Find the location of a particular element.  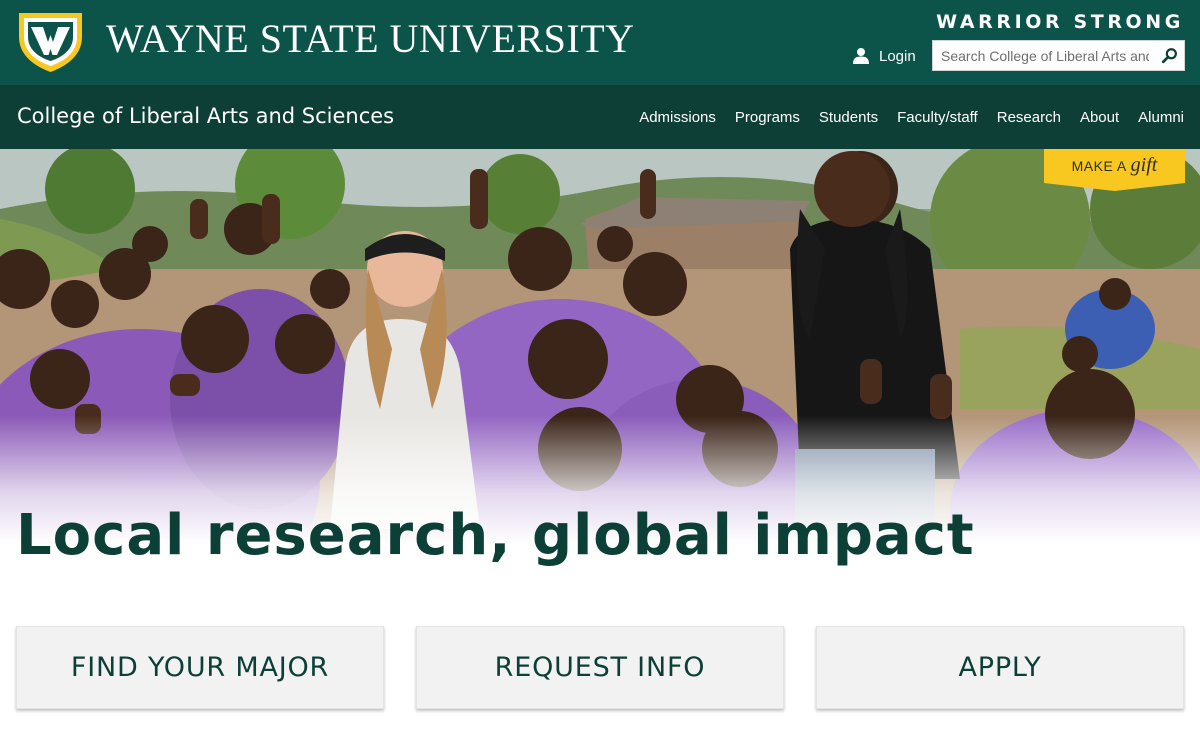

nav-item-programs: Programs is located at coordinates (767, 117).